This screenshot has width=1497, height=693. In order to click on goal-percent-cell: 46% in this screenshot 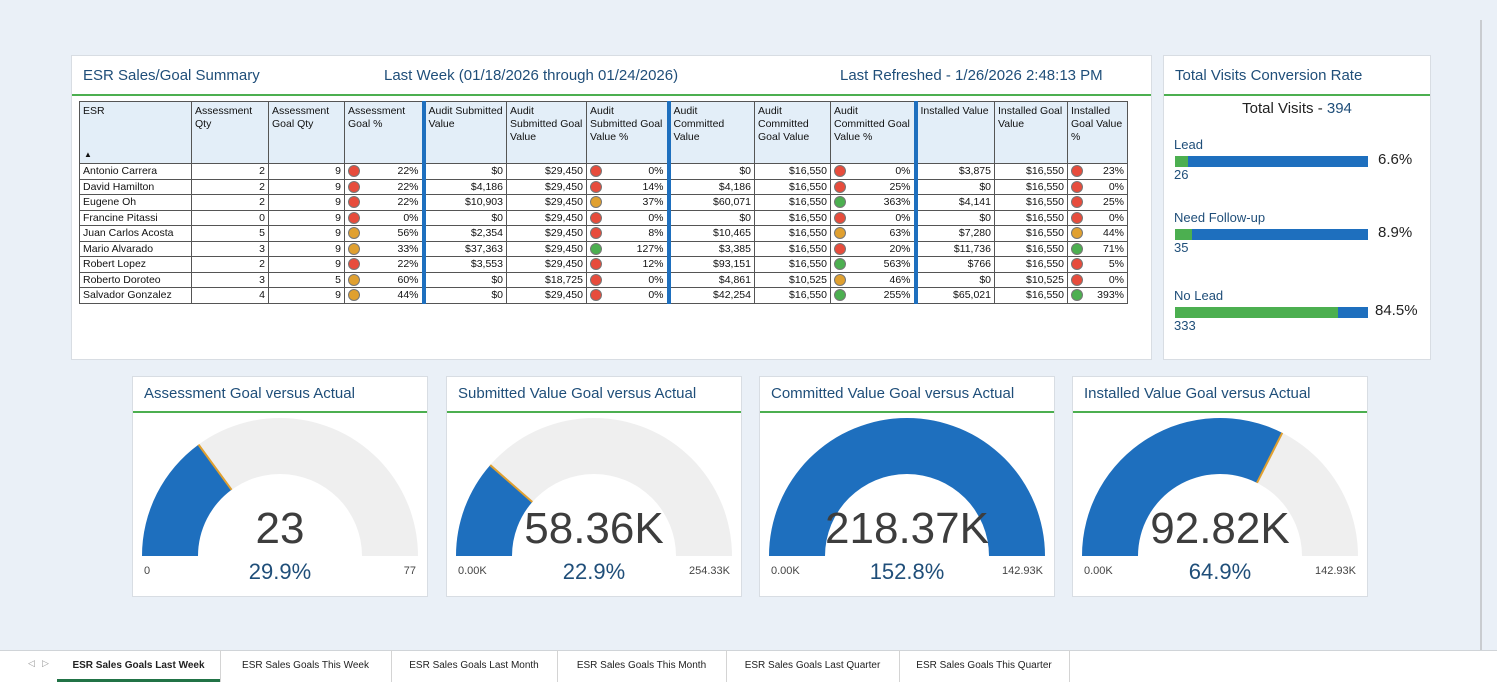, I will do `click(873, 279)`.